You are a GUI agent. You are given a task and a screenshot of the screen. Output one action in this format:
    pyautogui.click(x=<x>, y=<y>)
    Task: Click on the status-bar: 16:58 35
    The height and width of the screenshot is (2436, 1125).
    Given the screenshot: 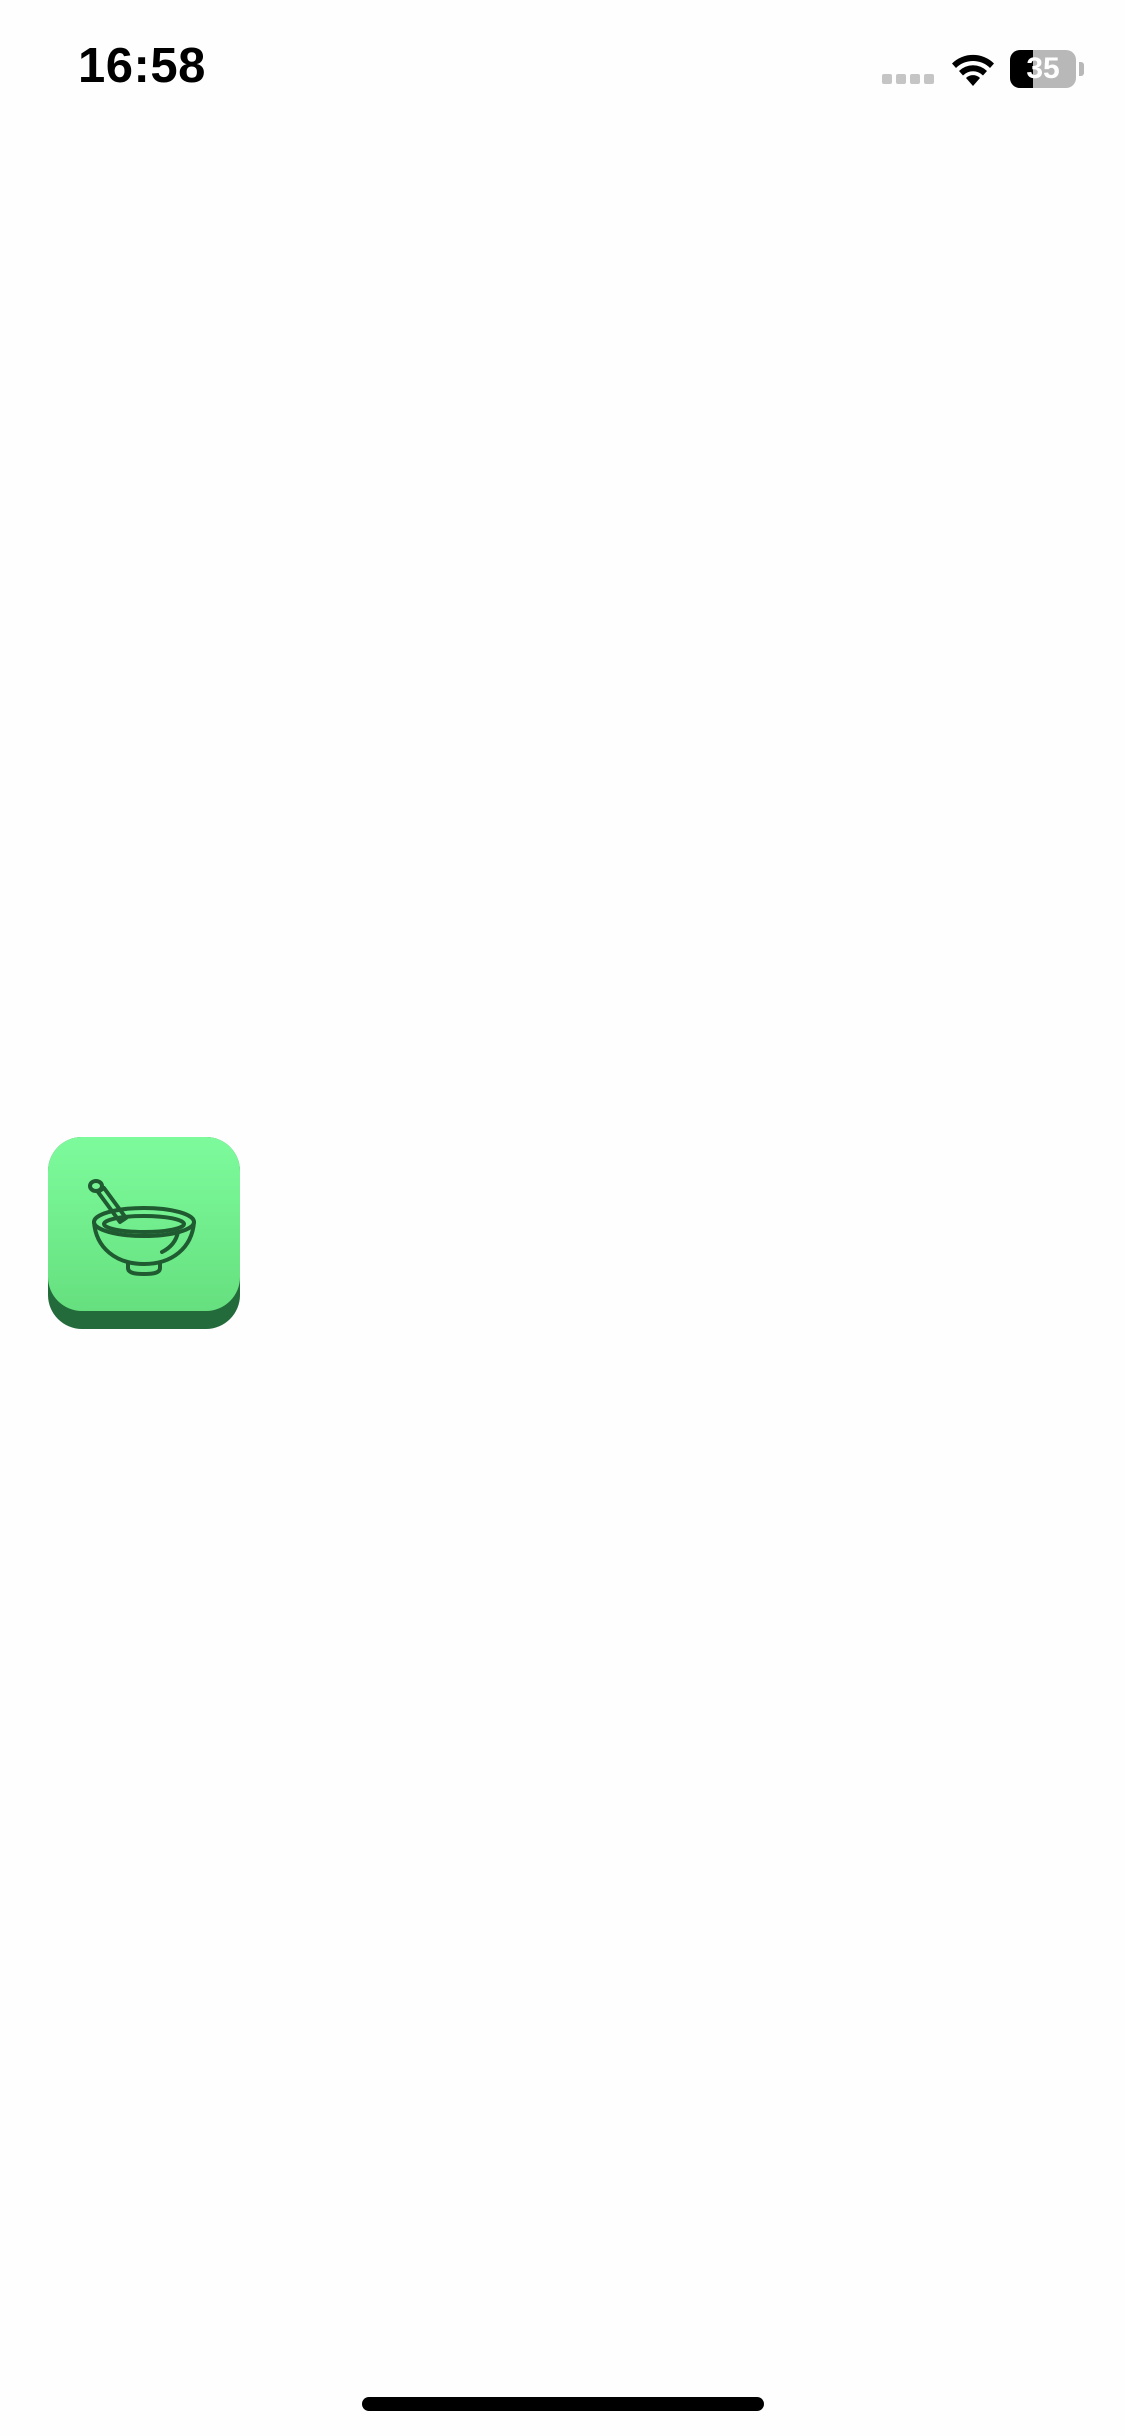 What is the action you would take?
    pyautogui.click(x=562, y=70)
    